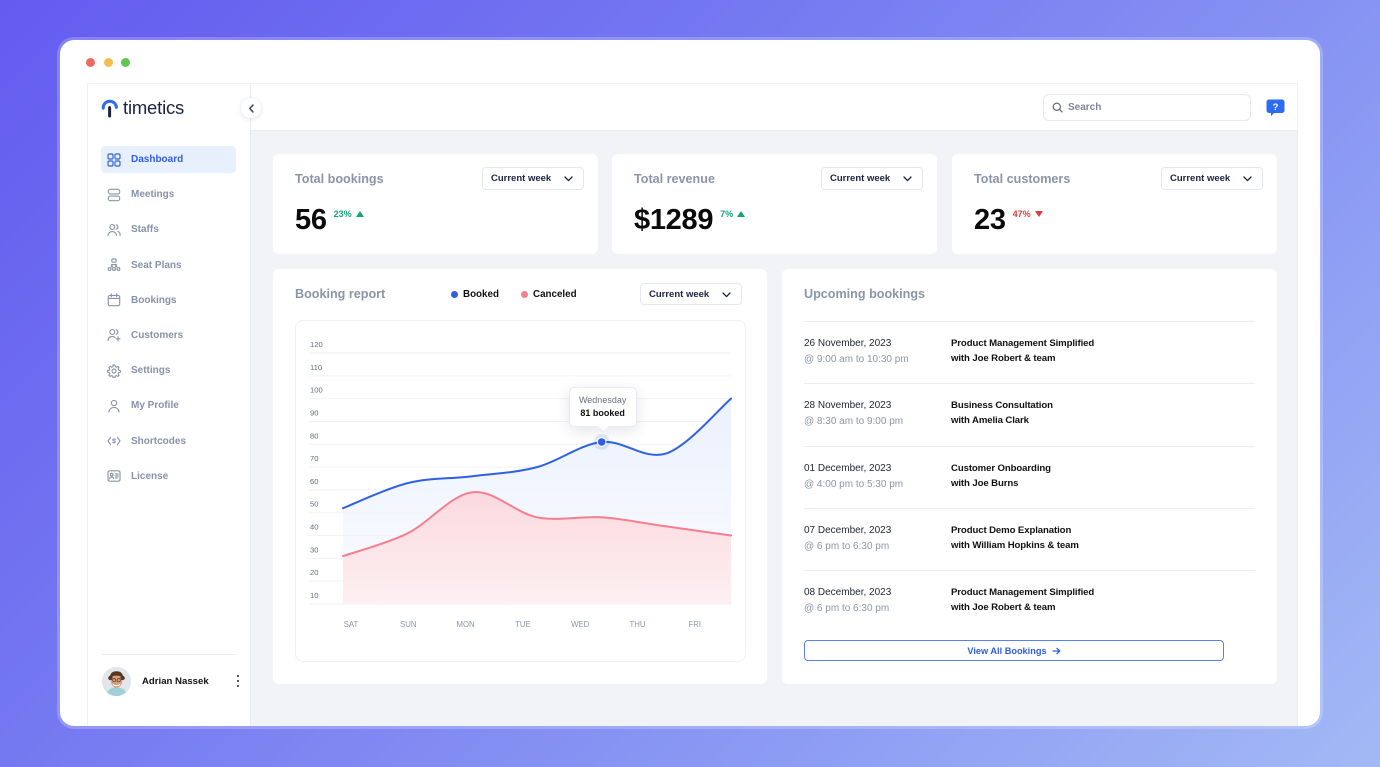  Describe the element at coordinates (731, 399) in the screenshot. I see `point-booked-fri` at that location.